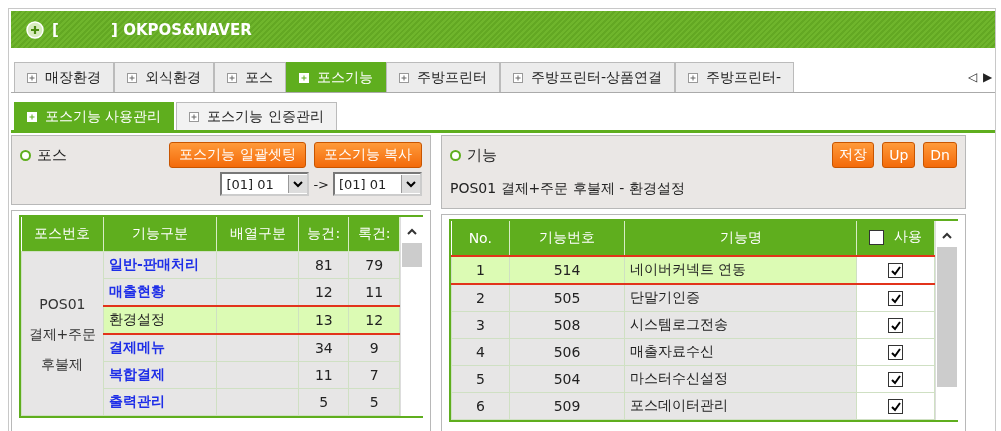  I want to click on table-cell: 네이버커넥트 연동, so click(740, 270).